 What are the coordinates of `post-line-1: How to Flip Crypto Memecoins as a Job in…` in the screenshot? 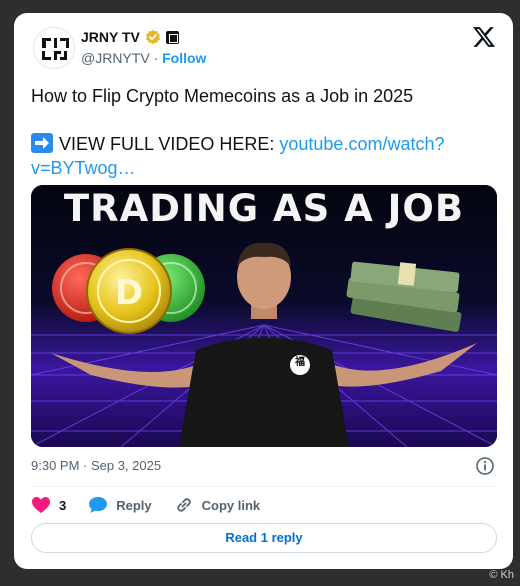 It's located at (222, 96).